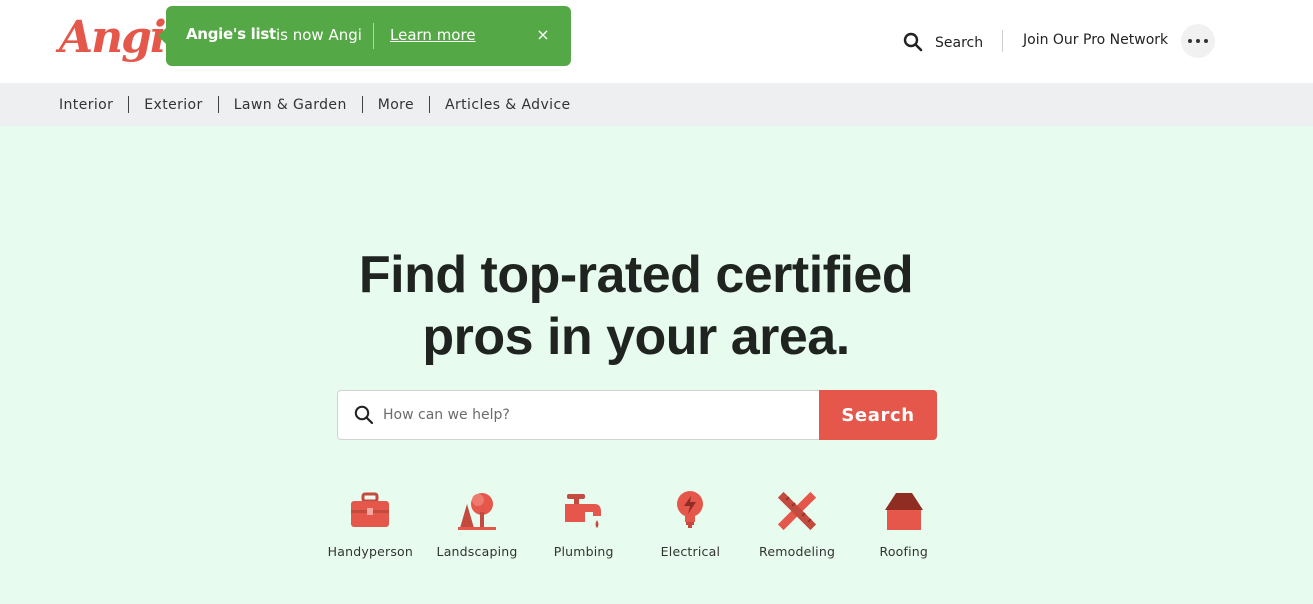 The height and width of the screenshot is (604, 1313). What do you see at coordinates (290, 105) in the screenshot?
I see `nav-item-lawn-garden: Lawn & Garden` at bounding box center [290, 105].